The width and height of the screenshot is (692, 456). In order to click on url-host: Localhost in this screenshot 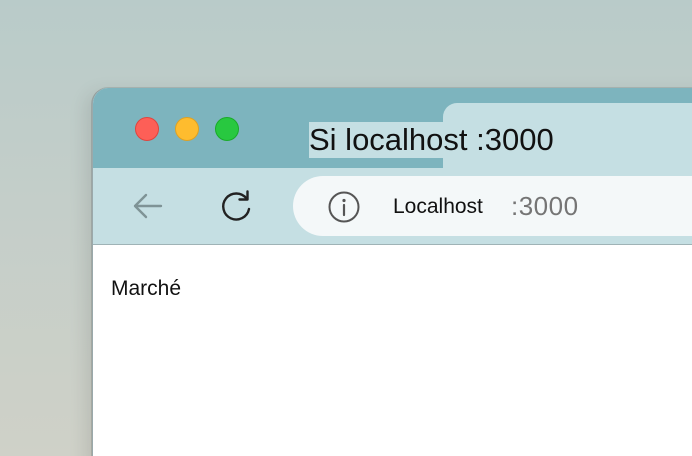, I will do `click(438, 206)`.